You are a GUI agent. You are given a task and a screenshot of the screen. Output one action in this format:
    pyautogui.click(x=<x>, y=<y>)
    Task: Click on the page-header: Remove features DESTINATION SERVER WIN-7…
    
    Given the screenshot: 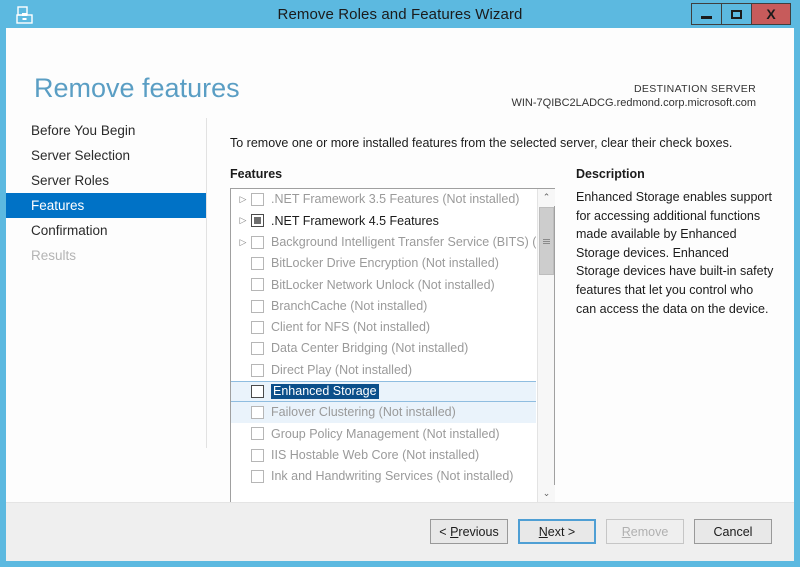 What is the action you would take?
    pyautogui.click(x=400, y=69)
    